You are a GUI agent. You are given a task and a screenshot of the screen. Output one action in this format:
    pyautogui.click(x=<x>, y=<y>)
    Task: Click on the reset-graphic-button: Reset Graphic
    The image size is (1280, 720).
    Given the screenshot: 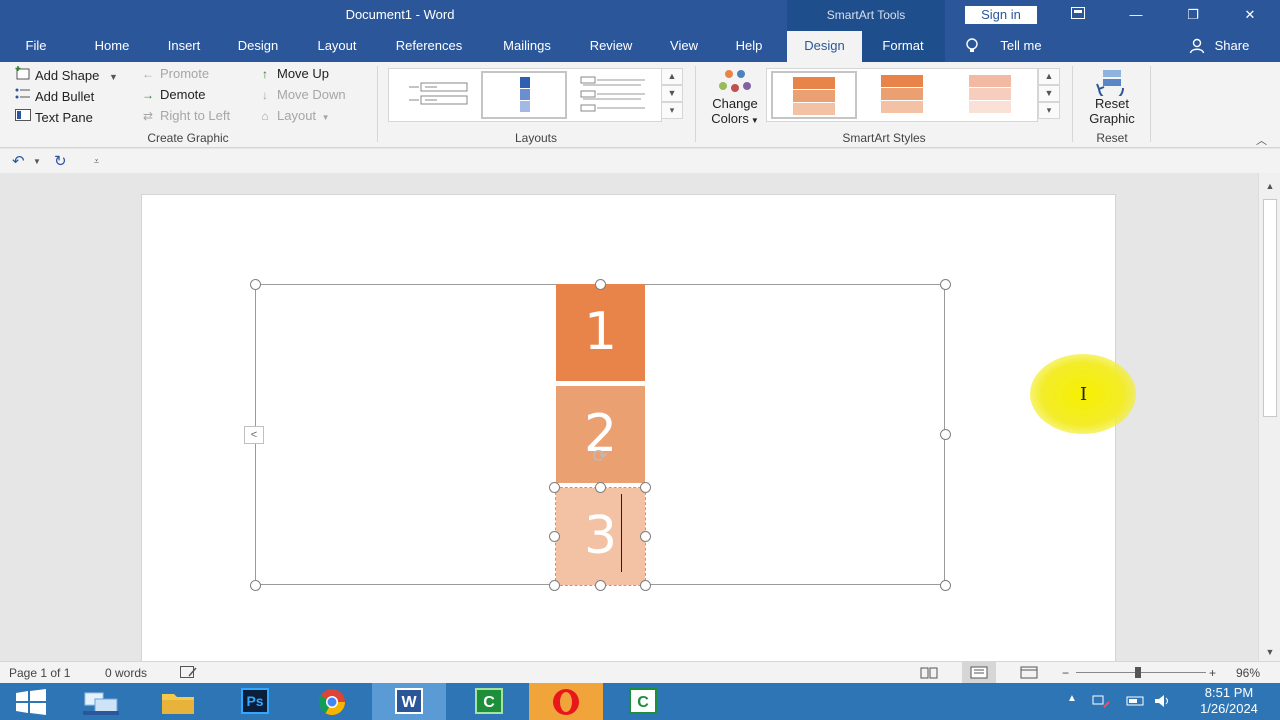 What is the action you would take?
    pyautogui.click(x=1112, y=96)
    